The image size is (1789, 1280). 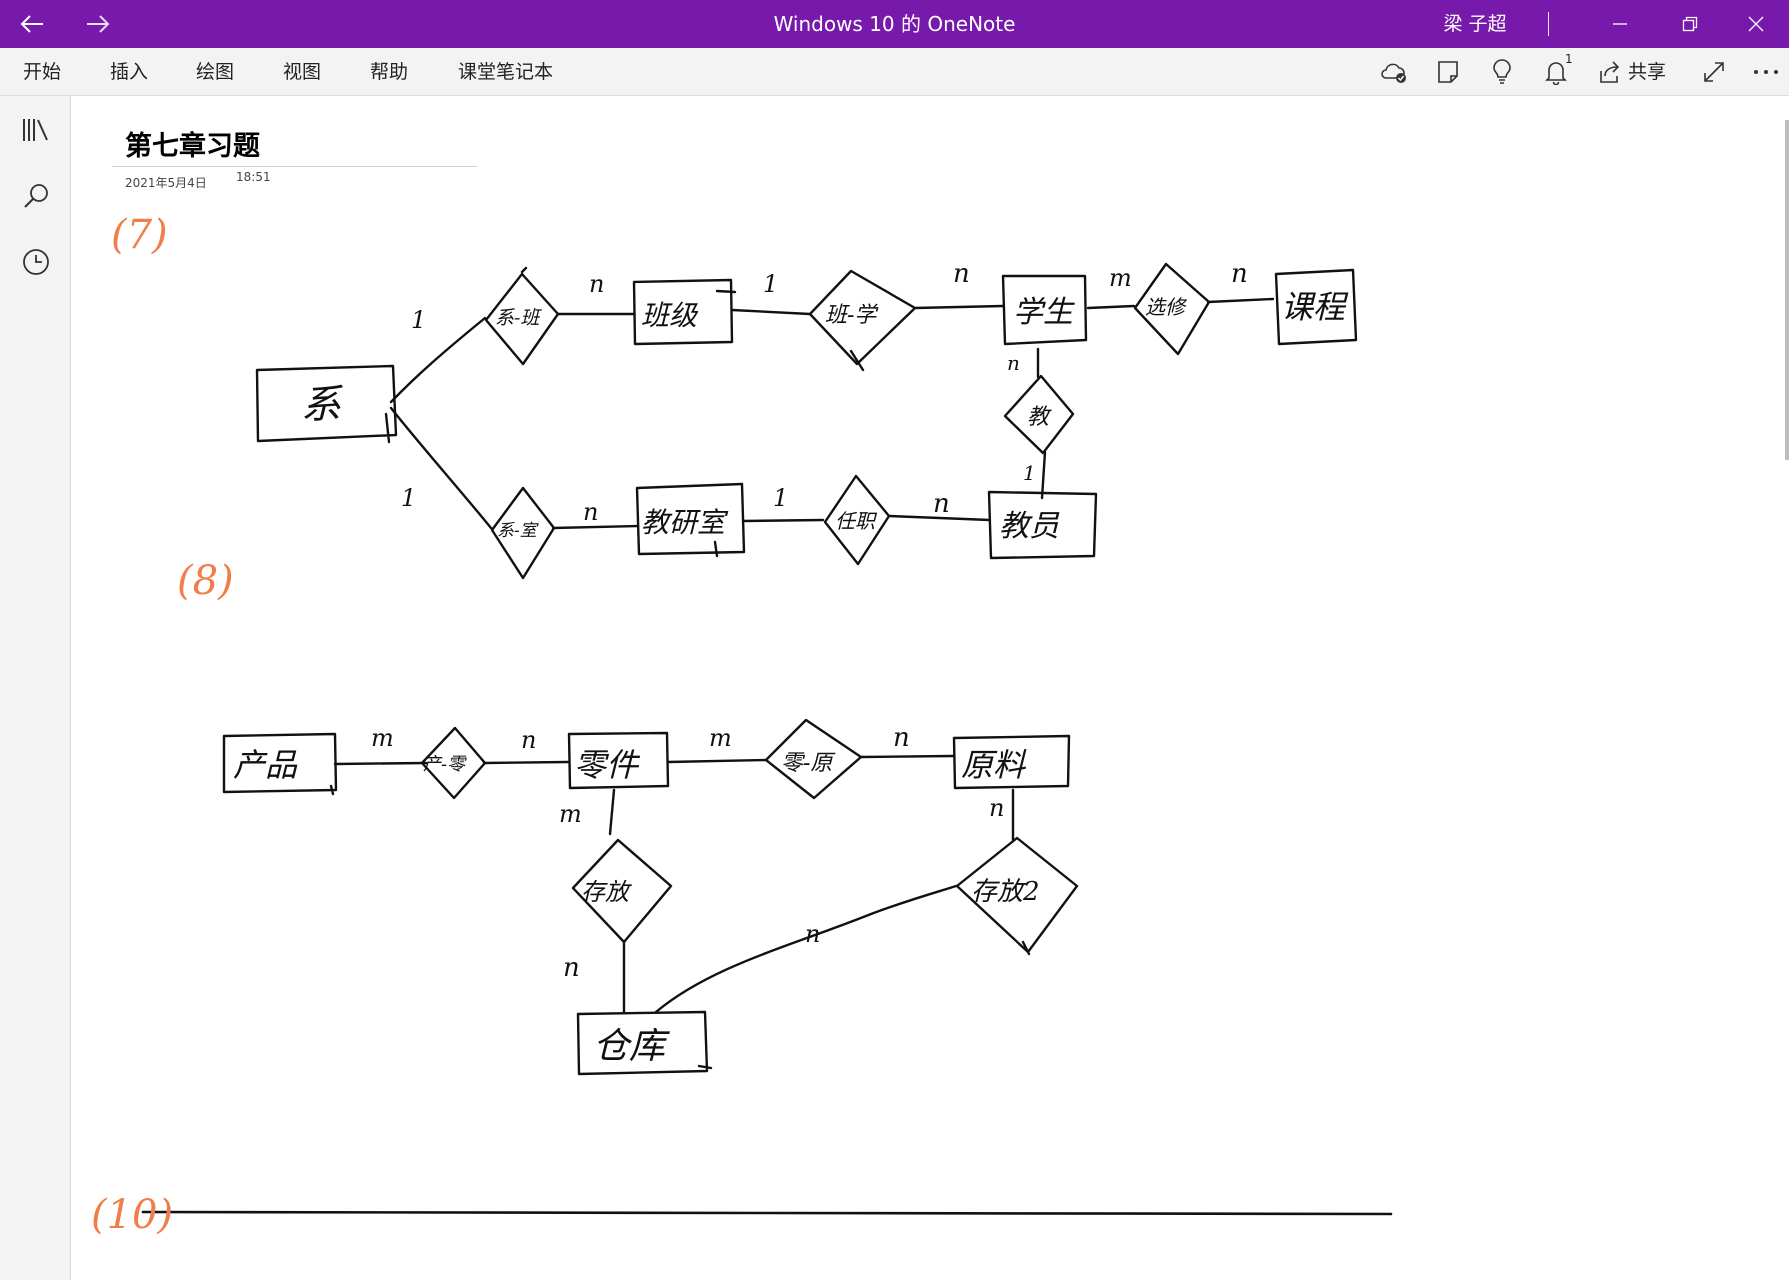 I want to click on card-renzhi-jiaoyuan: n, so click(x=941, y=504).